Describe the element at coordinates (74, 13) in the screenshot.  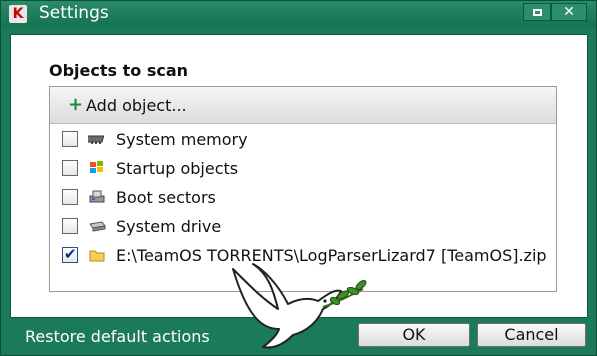
I see `window-title: Settings` at that location.